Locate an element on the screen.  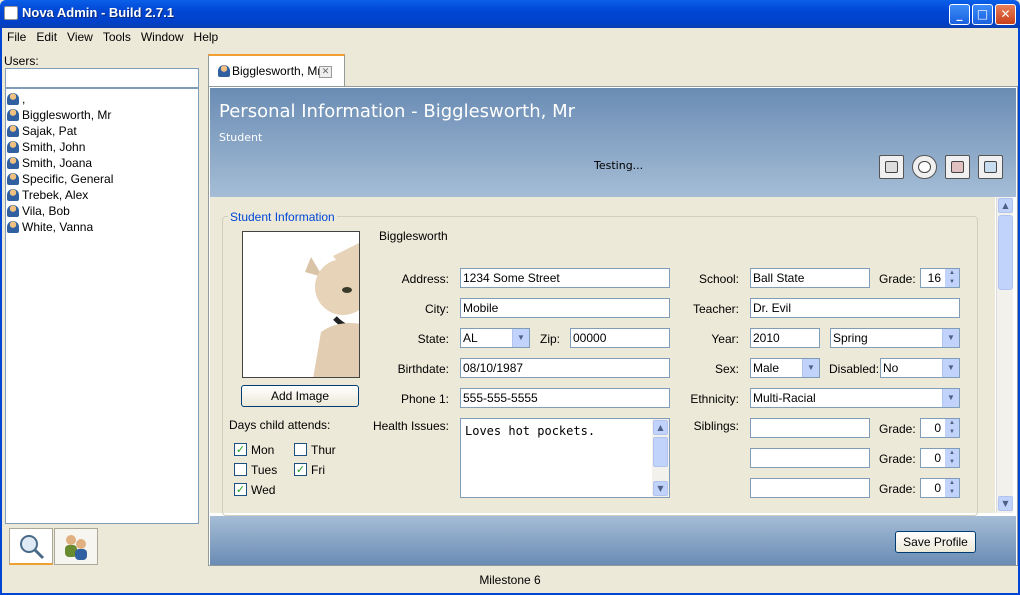
sibling-3-grade-spinner: 0 ▲ ▼ is located at coordinates (940, 488).